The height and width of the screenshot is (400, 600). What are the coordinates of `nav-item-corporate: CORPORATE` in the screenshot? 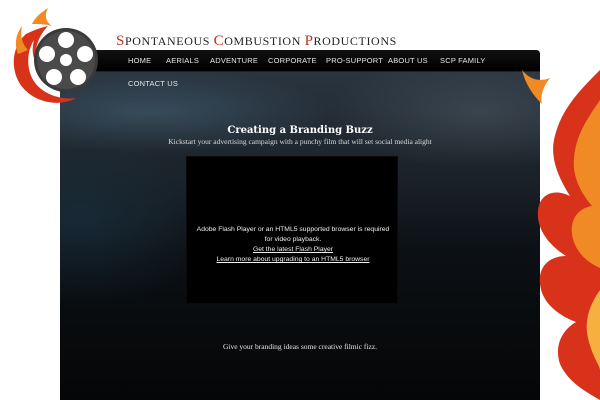 It's located at (292, 60).